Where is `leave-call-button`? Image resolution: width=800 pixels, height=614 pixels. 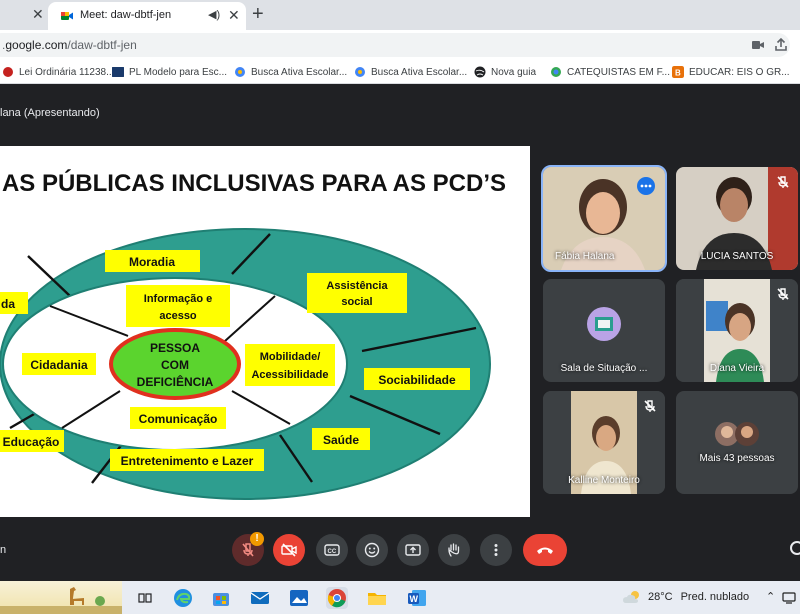
leave-call-button is located at coordinates (545, 550).